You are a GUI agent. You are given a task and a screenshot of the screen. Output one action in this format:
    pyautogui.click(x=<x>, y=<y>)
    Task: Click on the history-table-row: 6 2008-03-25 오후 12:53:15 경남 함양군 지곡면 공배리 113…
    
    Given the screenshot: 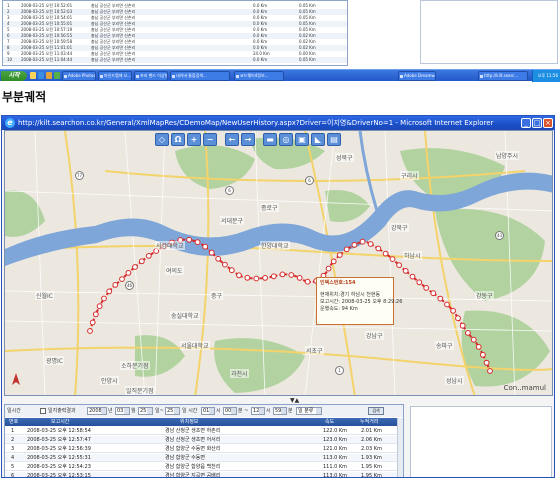 What is the action you would take?
    pyautogui.click(x=204, y=474)
    